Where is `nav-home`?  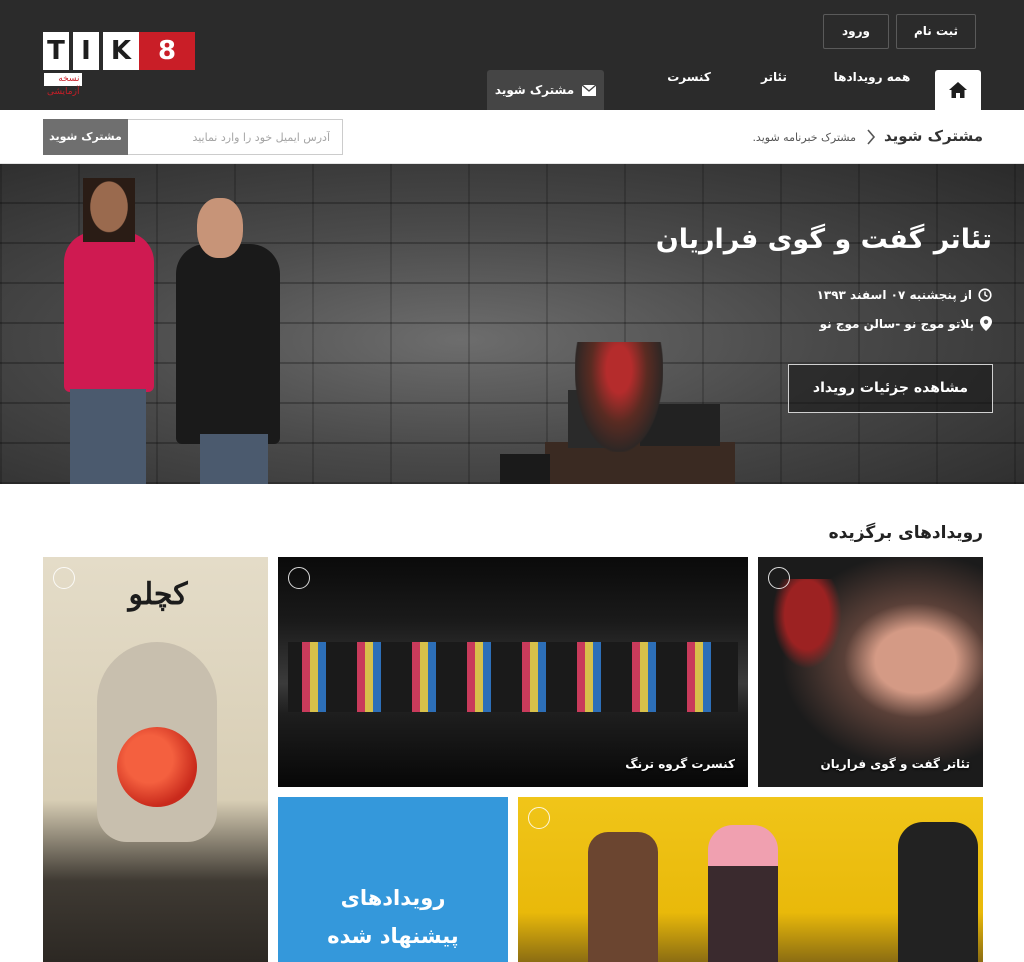
nav-home is located at coordinates (958, 90).